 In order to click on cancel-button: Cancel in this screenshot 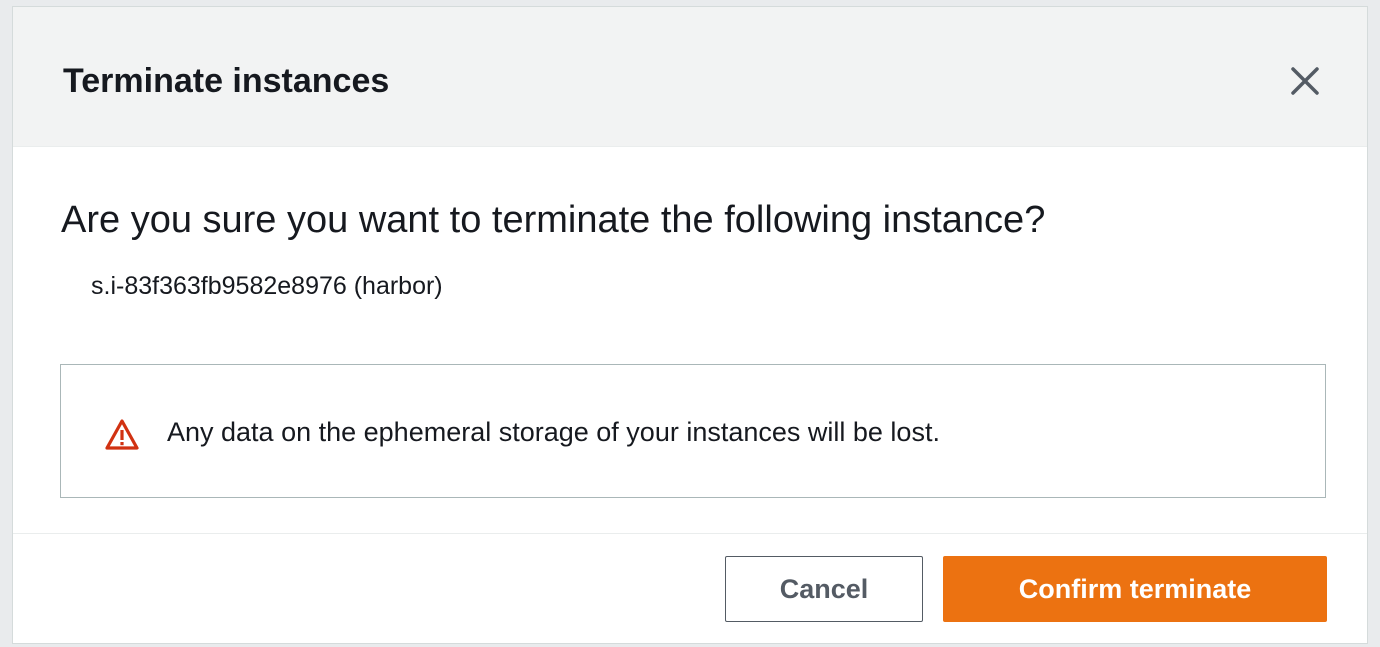, I will do `click(824, 589)`.